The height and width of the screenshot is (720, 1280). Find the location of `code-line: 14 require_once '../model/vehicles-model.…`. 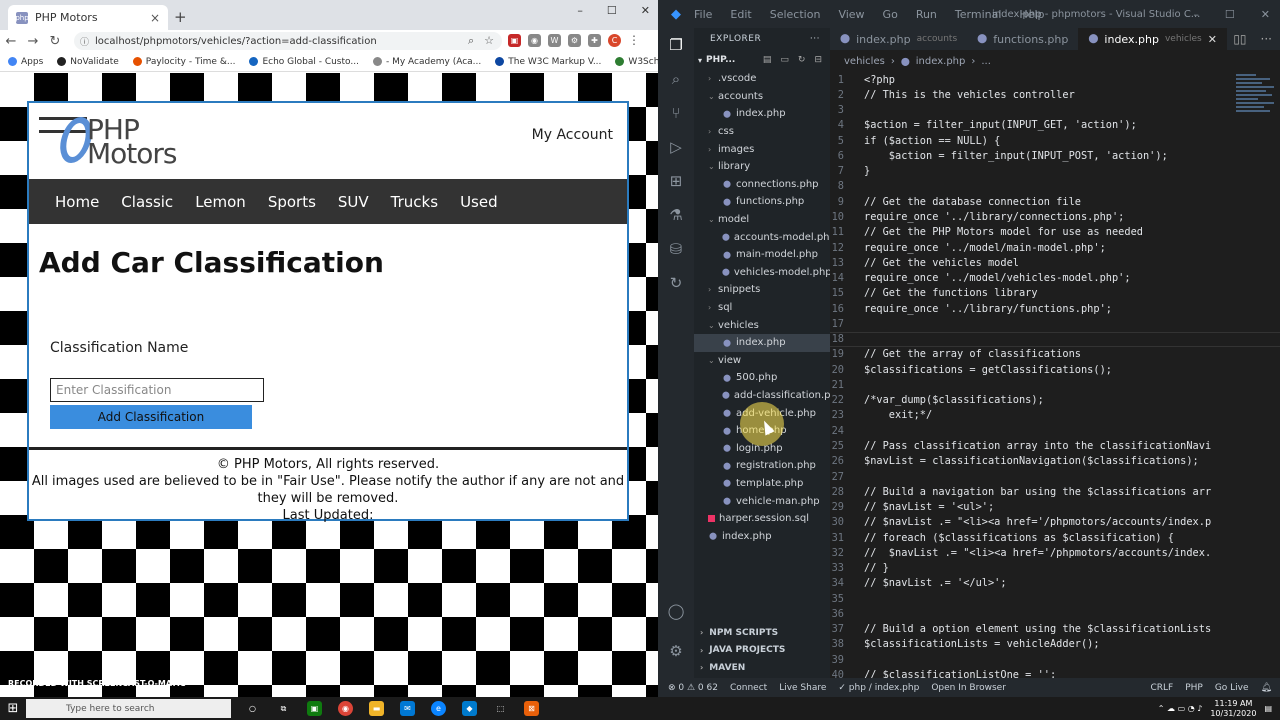

code-line: 14 require_once '../model/vehicles-model.… is located at coordinates (1055, 277).